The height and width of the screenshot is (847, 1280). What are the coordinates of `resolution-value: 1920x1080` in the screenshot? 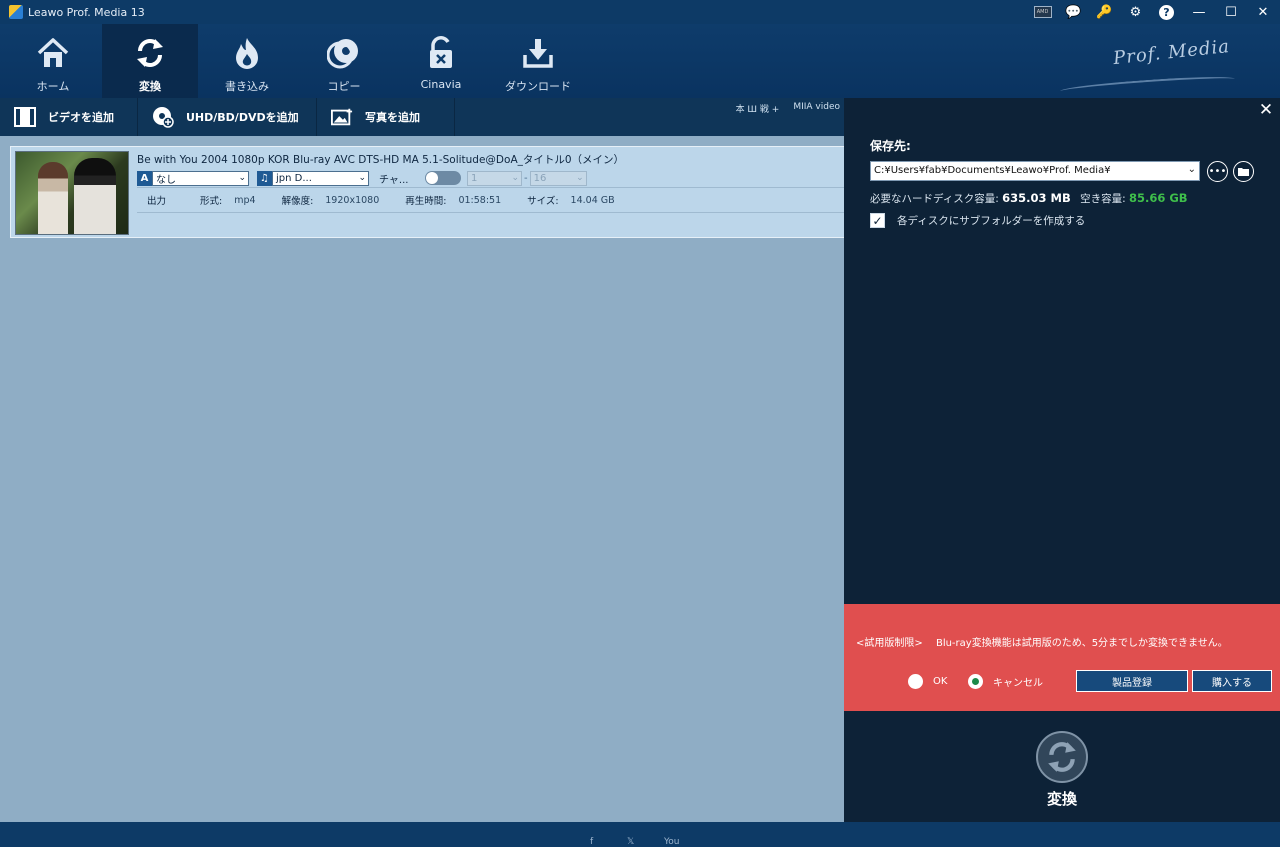 It's located at (352, 200).